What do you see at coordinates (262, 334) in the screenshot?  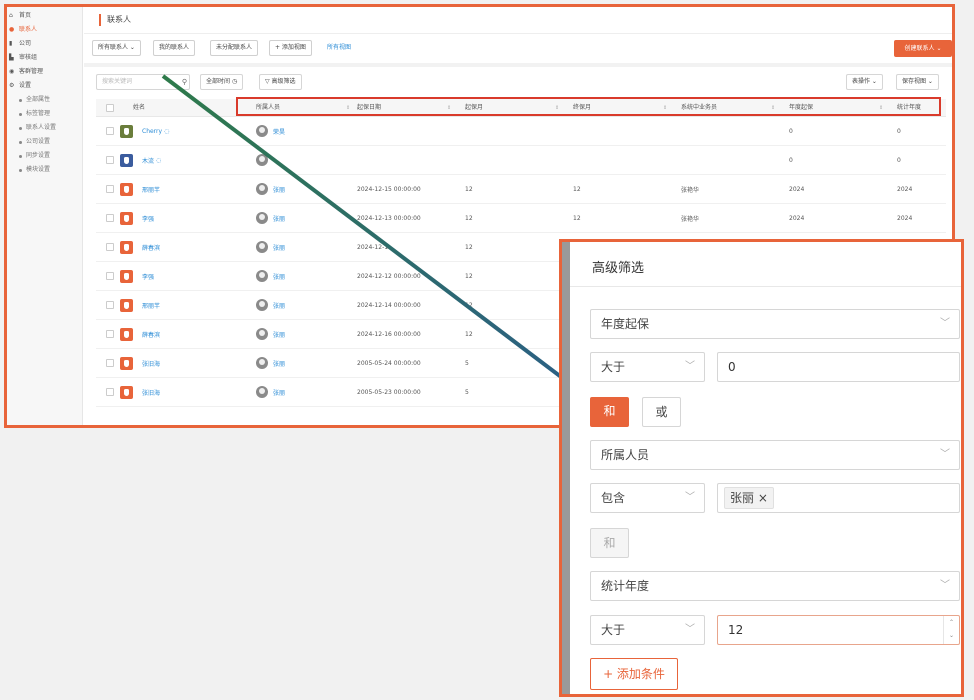 I see `owner-avatar` at bounding box center [262, 334].